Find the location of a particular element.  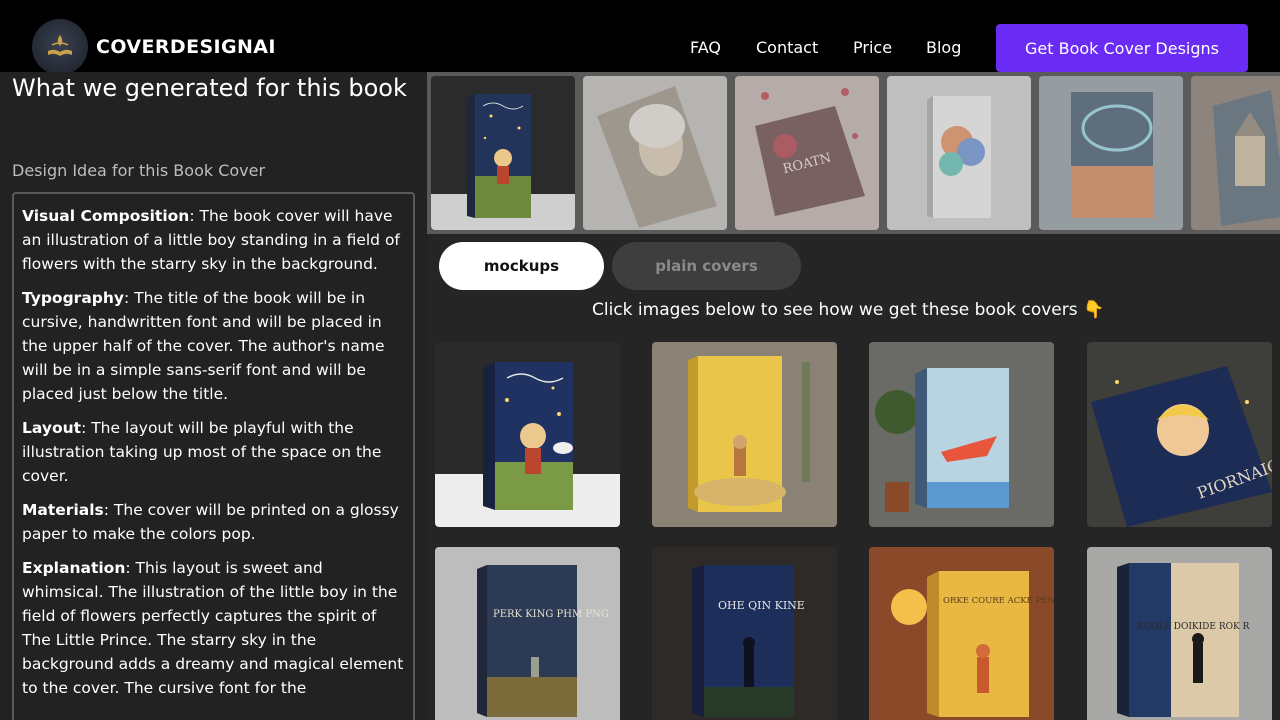

thumb-space-sunset is located at coordinates (1111, 153).